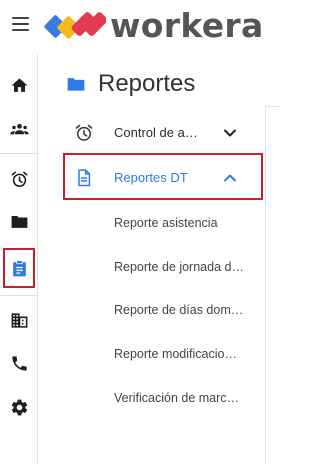 The width and height of the screenshot is (320, 464). I want to click on people-icon, so click(19, 129).